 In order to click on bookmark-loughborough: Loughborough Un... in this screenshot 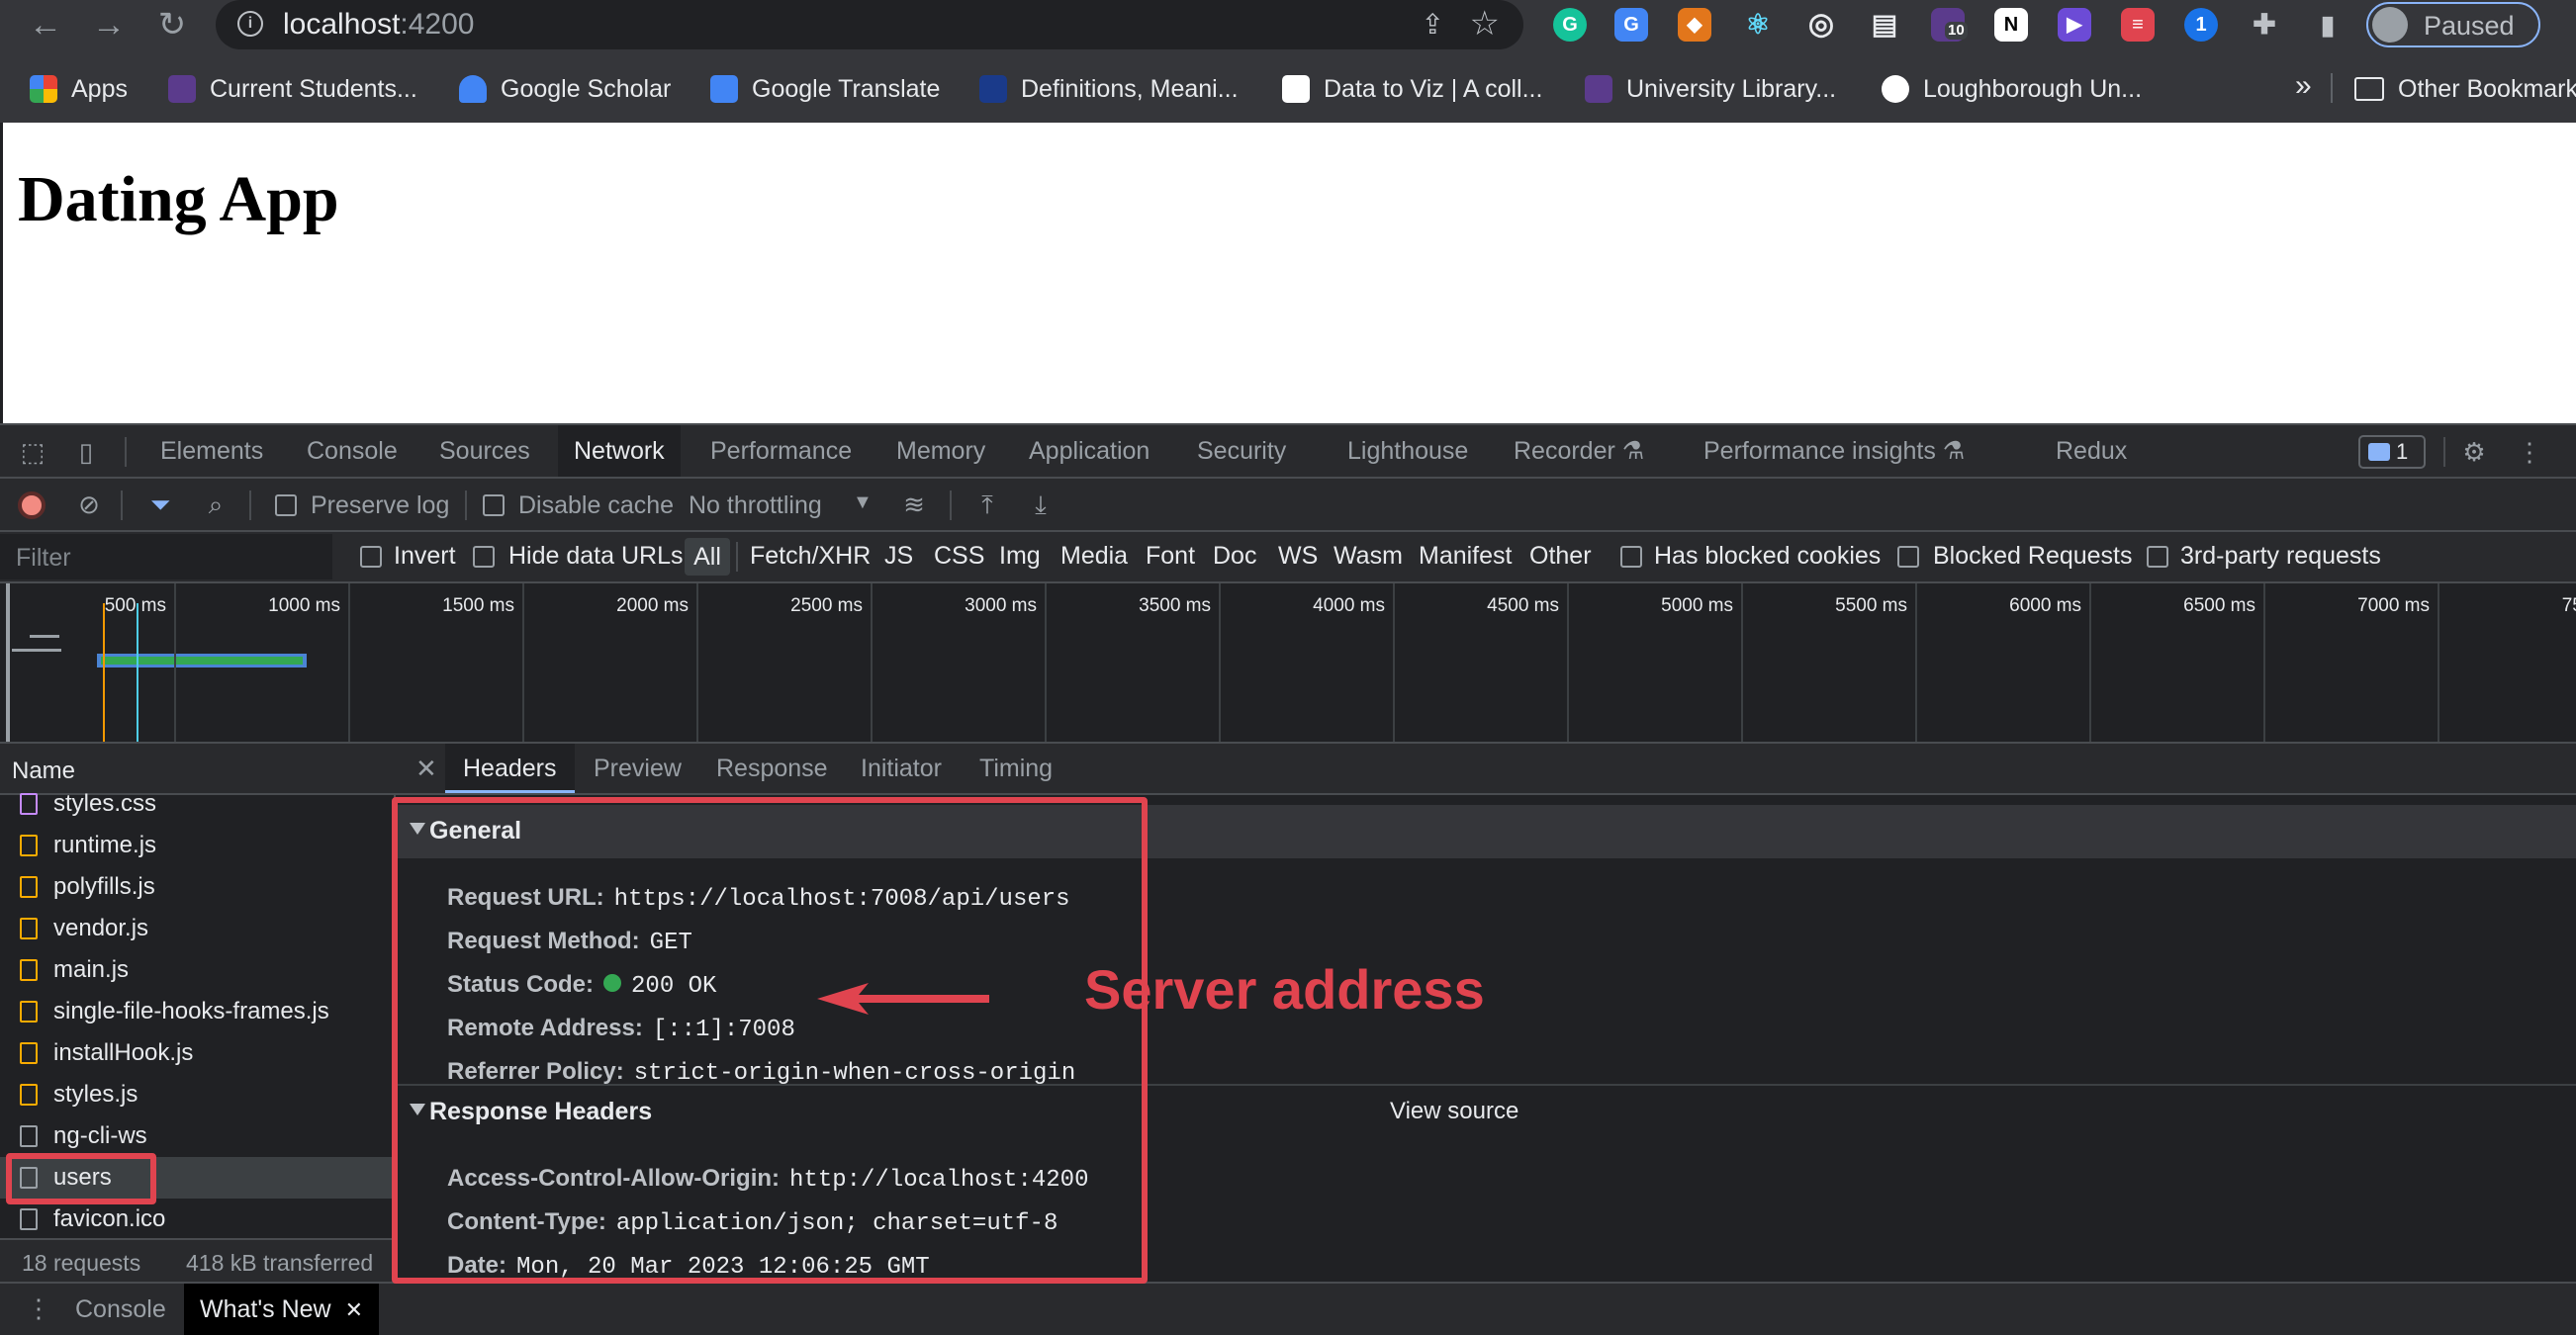, I will do `click(2012, 89)`.